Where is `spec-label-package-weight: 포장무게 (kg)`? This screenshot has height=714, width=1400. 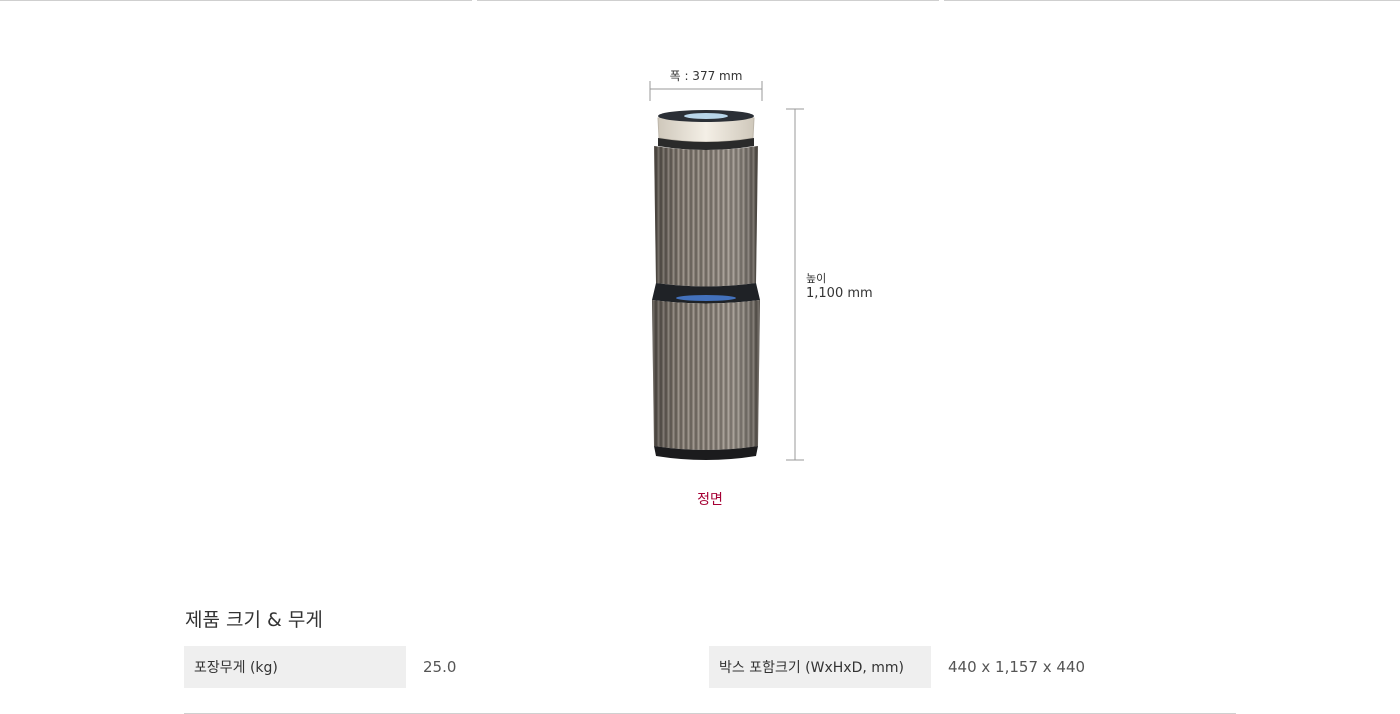
spec-label-package-weight: 포장무게 (kg) is located at coordinates (295, 667).